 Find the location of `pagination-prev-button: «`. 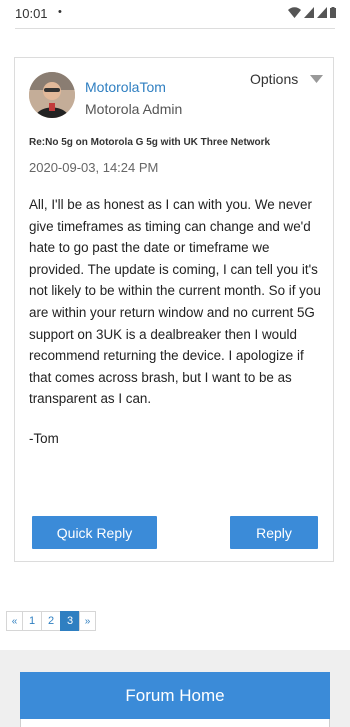

pagination-prev-button: « is located at coordinates (14, 621).